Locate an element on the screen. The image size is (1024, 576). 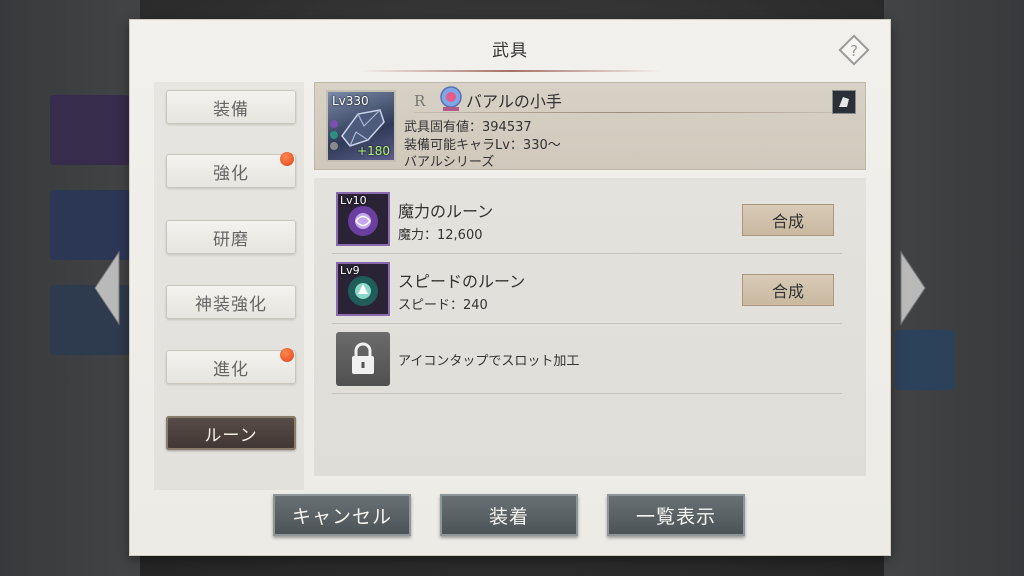
rune-level: Lv9 is located at coordinates (350, 270).